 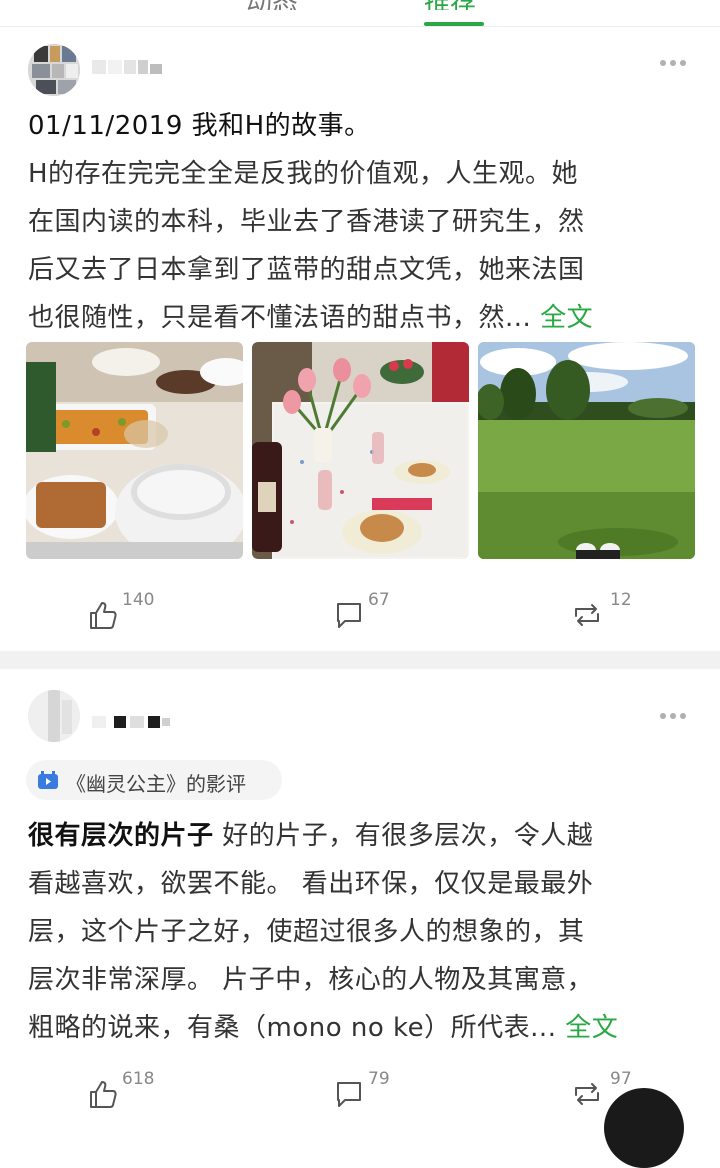 I want to click on active-tab-indicator, so click(x=454, y=24).